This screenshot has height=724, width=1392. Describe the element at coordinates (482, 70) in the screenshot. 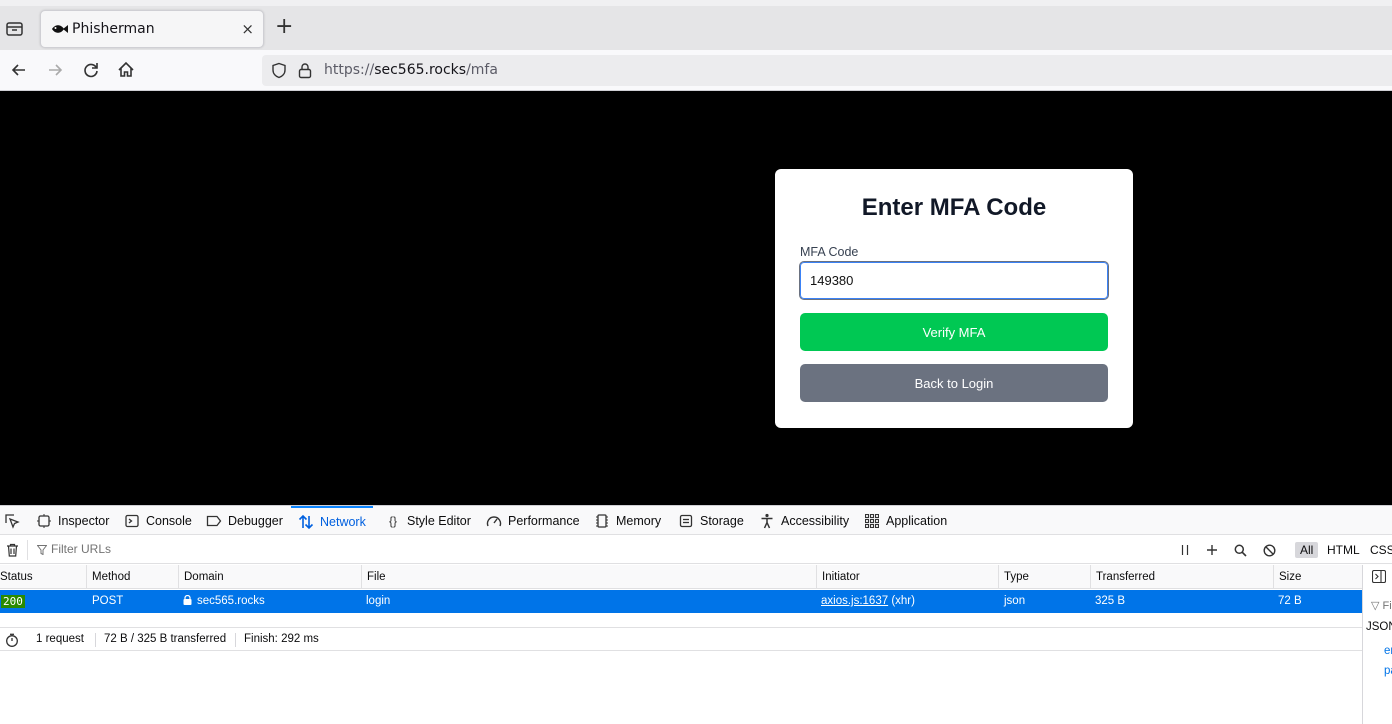

I see `url-path: /mfa` at that location.